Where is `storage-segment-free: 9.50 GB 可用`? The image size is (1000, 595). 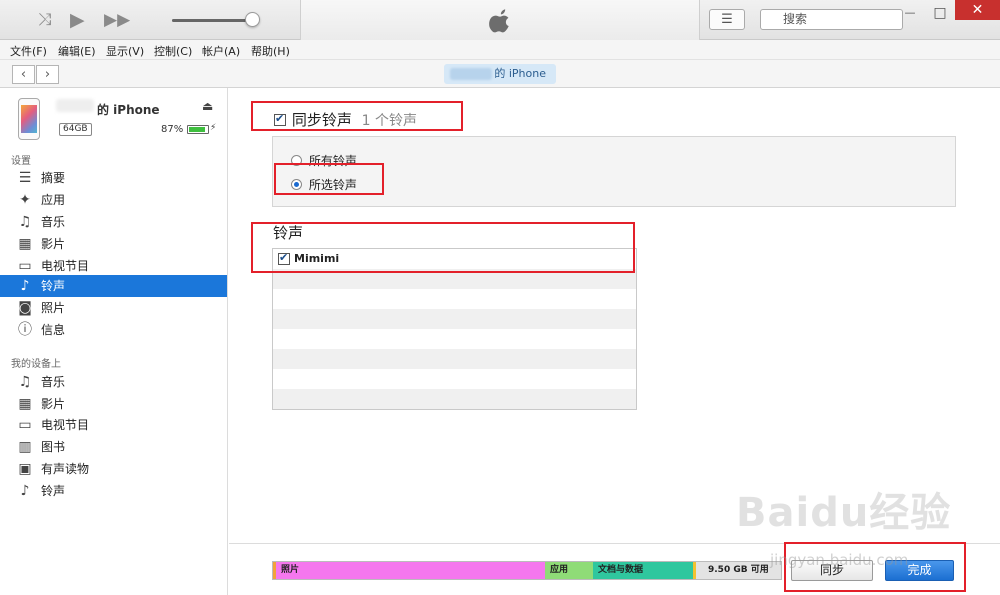
storage-segment-free: 9.50 GB 可用 is located at coordinates (738, 570).